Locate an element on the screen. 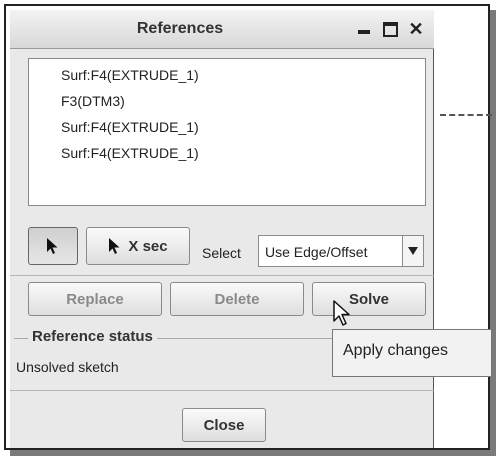  dialog-title: References is located at coordinates (180, 28).